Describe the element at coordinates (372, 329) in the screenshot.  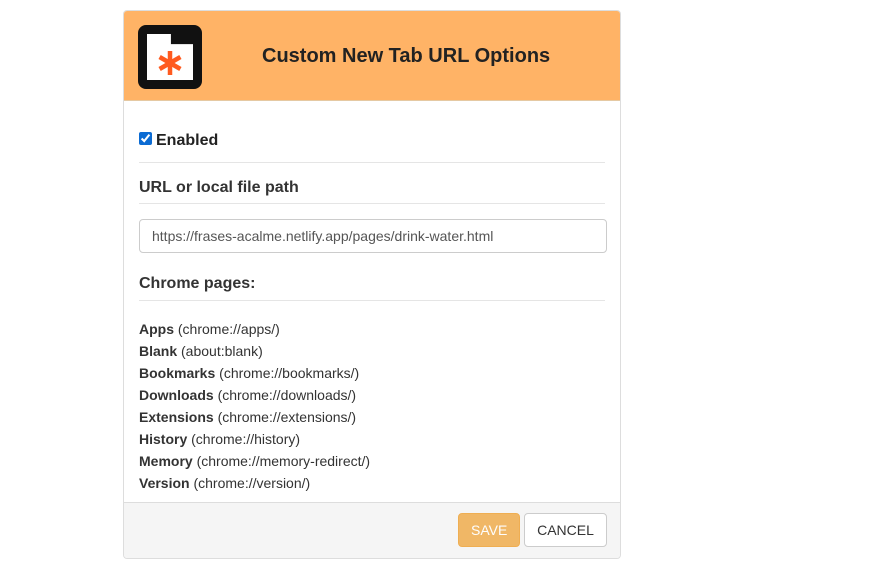
I see `list-item: Apps (chrome://apps/)` at that location.